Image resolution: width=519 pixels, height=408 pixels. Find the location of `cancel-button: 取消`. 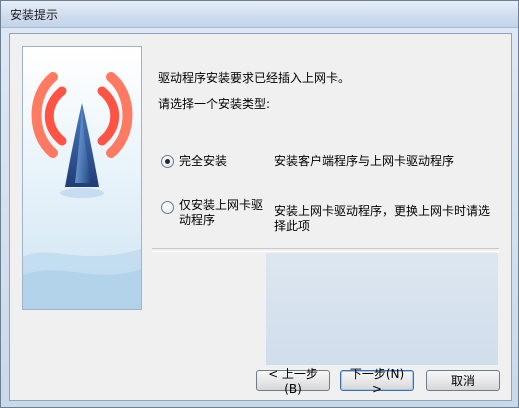

cancel-button: 取消 is located at coordinates (463, 380).